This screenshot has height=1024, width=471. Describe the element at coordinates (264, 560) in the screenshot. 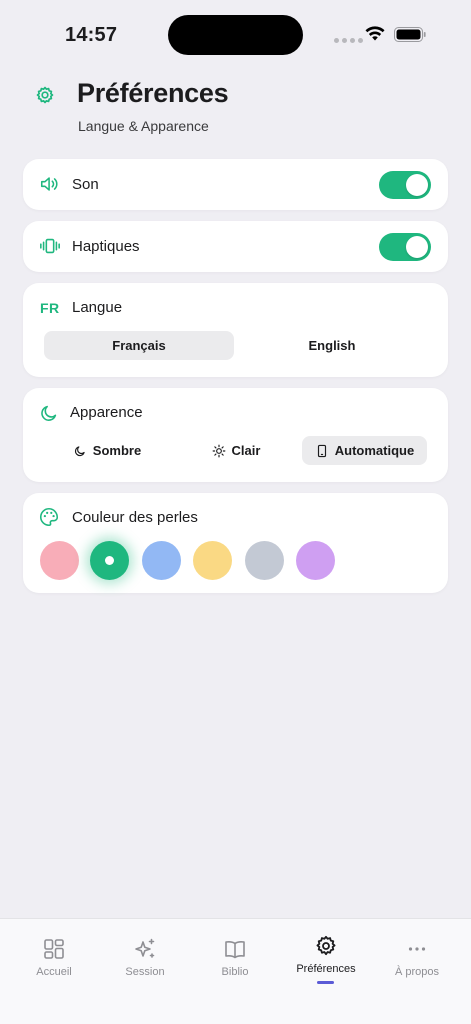

I see `bead-swatch-gray` at that location.